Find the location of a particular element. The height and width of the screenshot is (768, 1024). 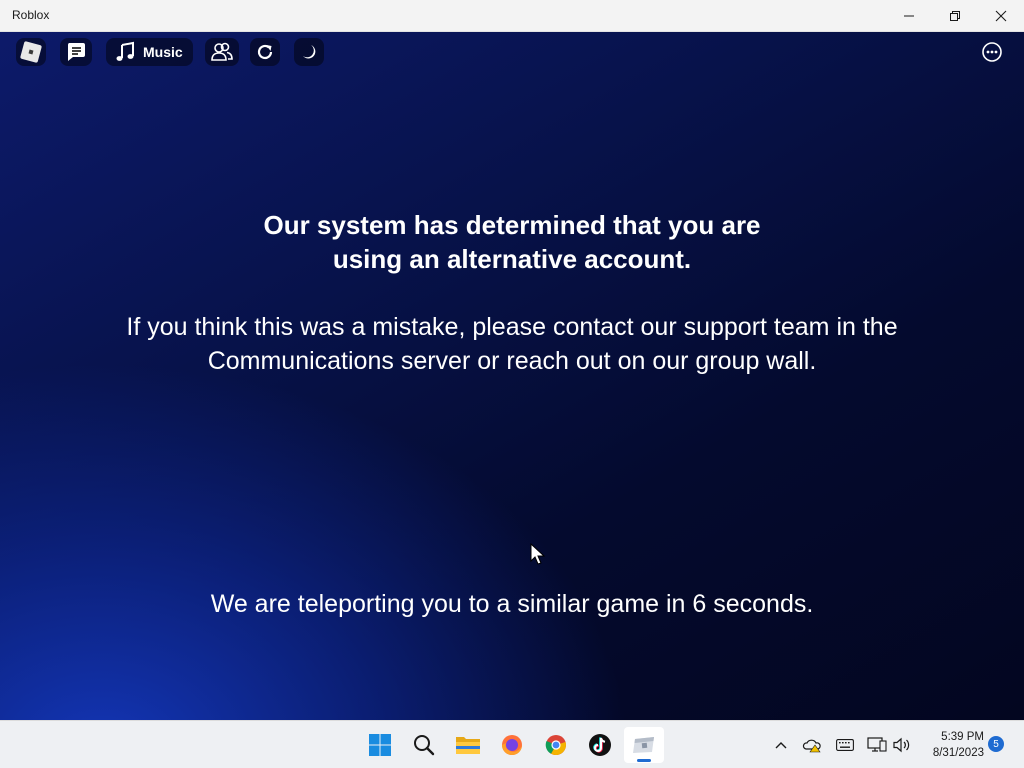

search-icon is located at coordinates (424, 745).